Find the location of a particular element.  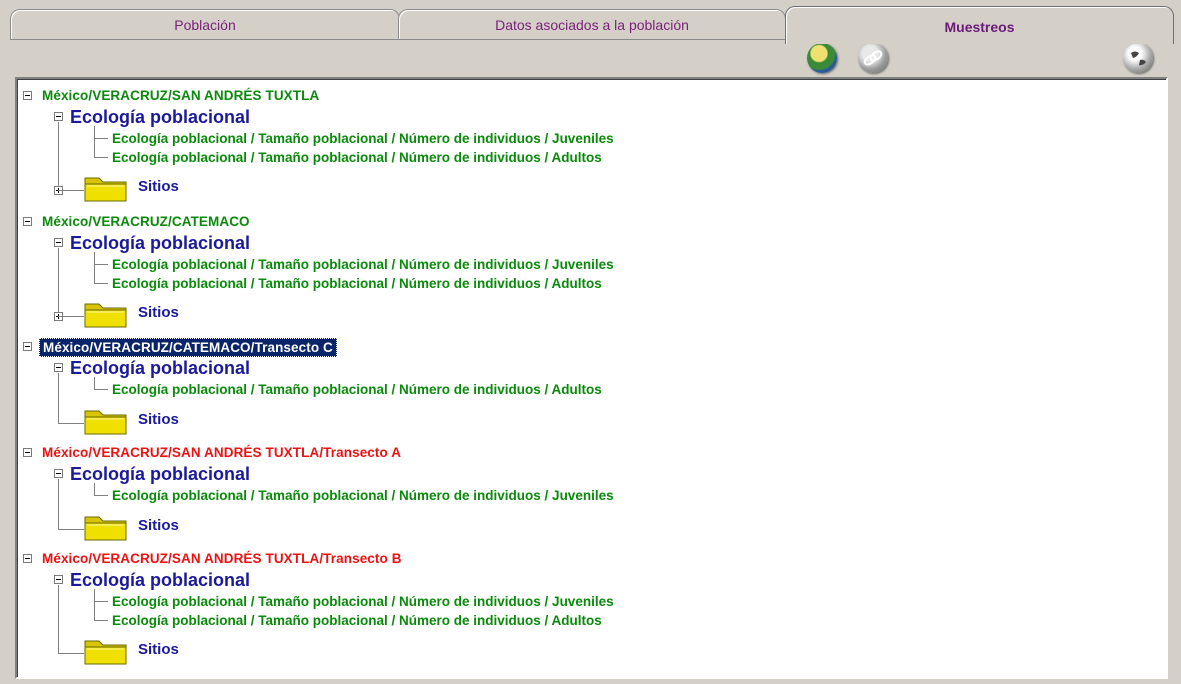

refresh-globe-icon is located at coordinates (822, 58).